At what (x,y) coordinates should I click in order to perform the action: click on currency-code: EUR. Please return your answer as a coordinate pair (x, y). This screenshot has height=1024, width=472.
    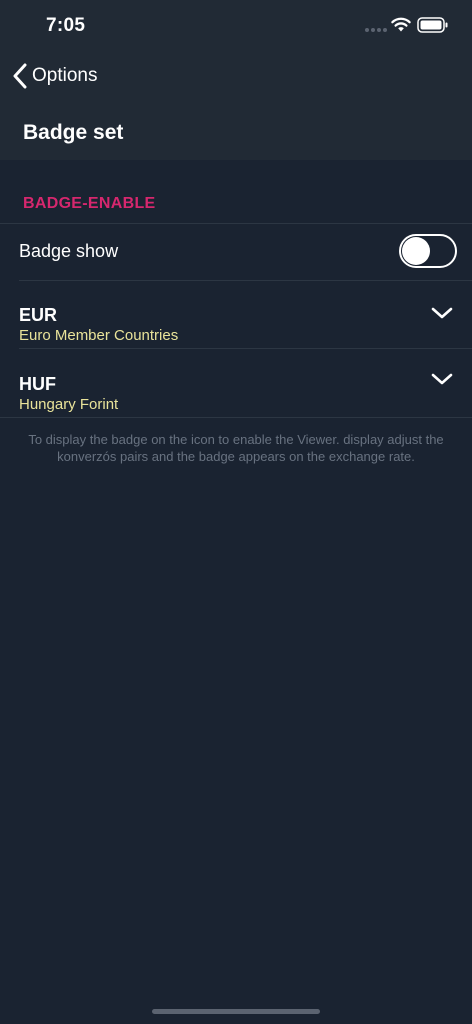
    Looking at the image, I should click on (38, 315).